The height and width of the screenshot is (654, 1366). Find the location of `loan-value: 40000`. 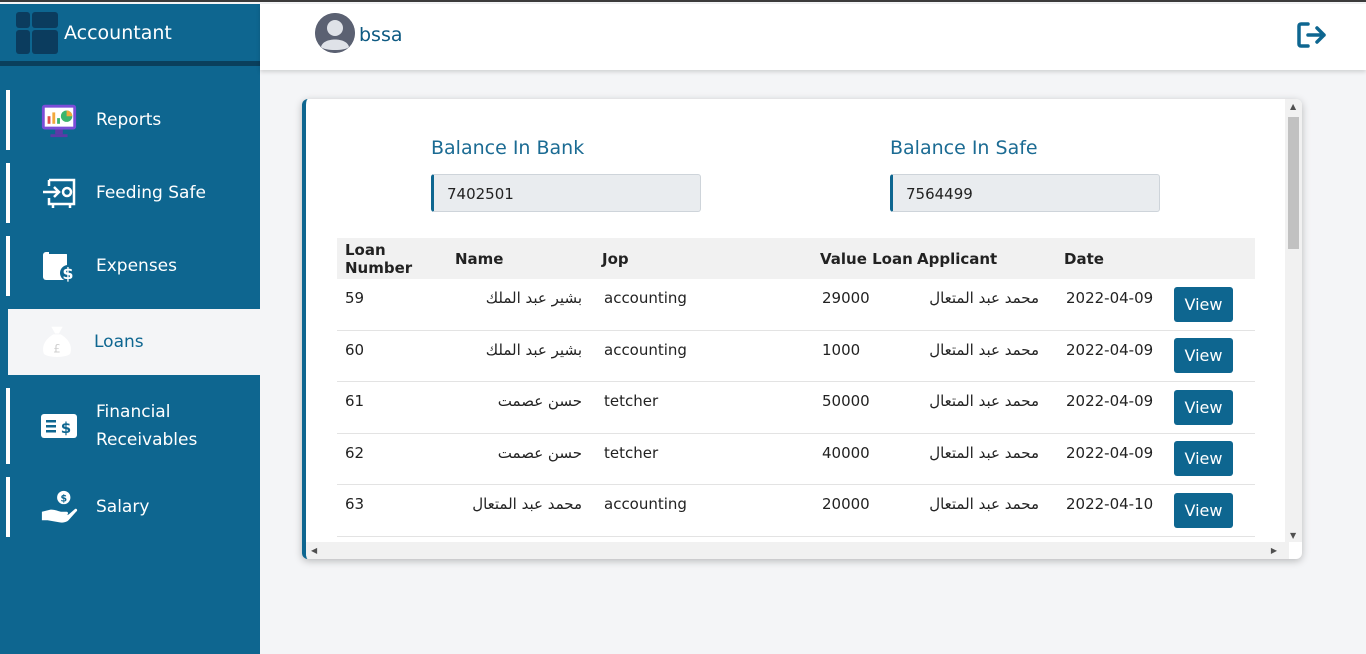

loan-value: 40000 is located at coordinates (846, 452).